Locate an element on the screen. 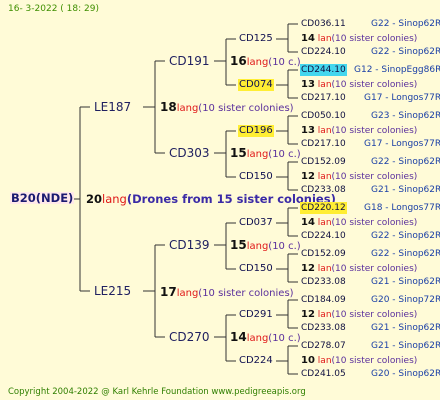 The height and width of the screenshot is (400, 440). great-grandparent-5: CD037 is located at coordinates (256, 223).